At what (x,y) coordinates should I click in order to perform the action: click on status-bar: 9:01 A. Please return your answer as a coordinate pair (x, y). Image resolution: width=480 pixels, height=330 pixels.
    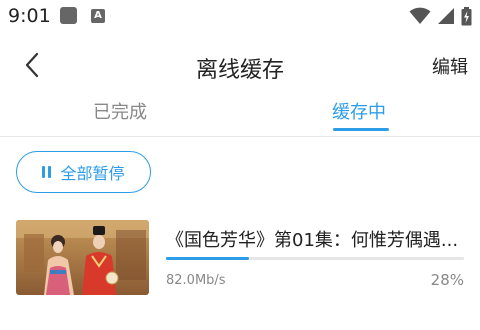
    Looking at the image, I should click on (240, 17).